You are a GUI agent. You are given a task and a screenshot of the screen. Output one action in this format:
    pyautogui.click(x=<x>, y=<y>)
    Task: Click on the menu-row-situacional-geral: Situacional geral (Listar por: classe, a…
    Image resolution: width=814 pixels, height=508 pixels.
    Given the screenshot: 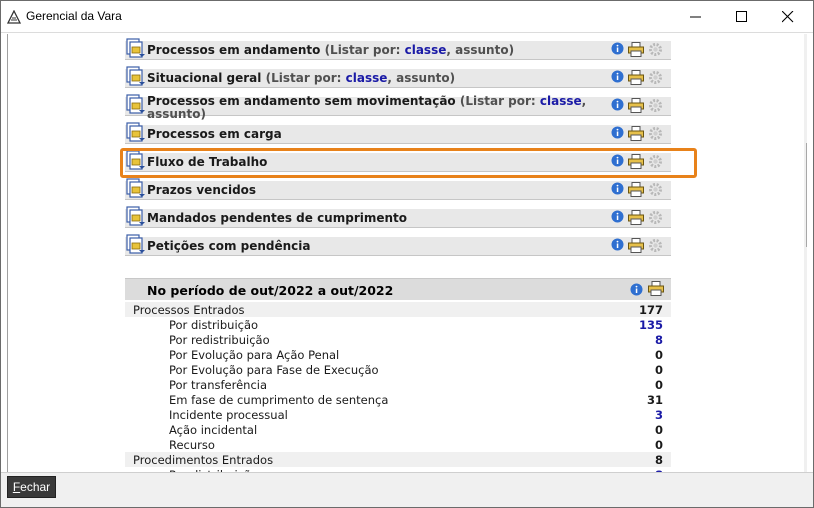 What is the action you would take?
    pyautogui.click(x=398, y=77)
    